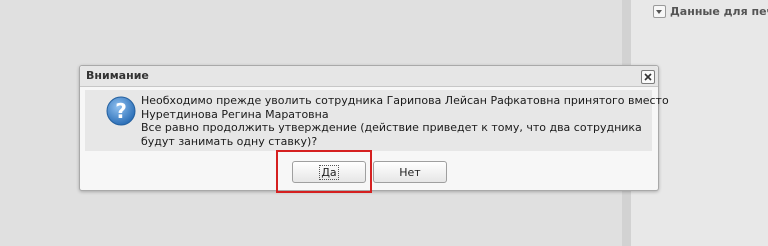 The image size is (768, 246). What do you see at coordinates (719, 11) in the screenshot?
I see `print-data-title: Данные для печа` at bounding box center [719, 11].